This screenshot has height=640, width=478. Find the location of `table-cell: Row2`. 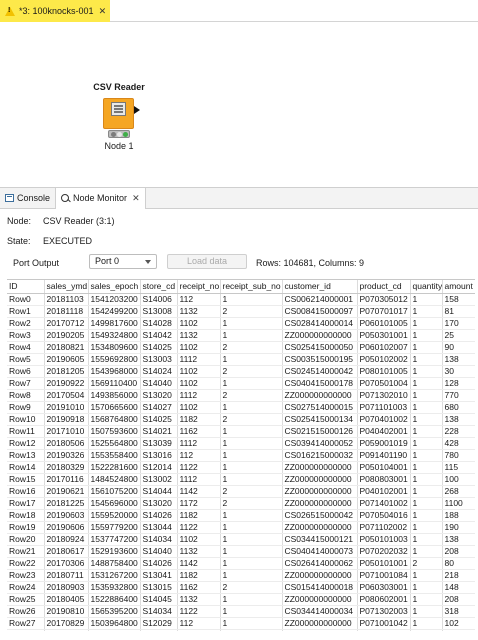

table-cell: Row2 is located at coordinates (26, 323).